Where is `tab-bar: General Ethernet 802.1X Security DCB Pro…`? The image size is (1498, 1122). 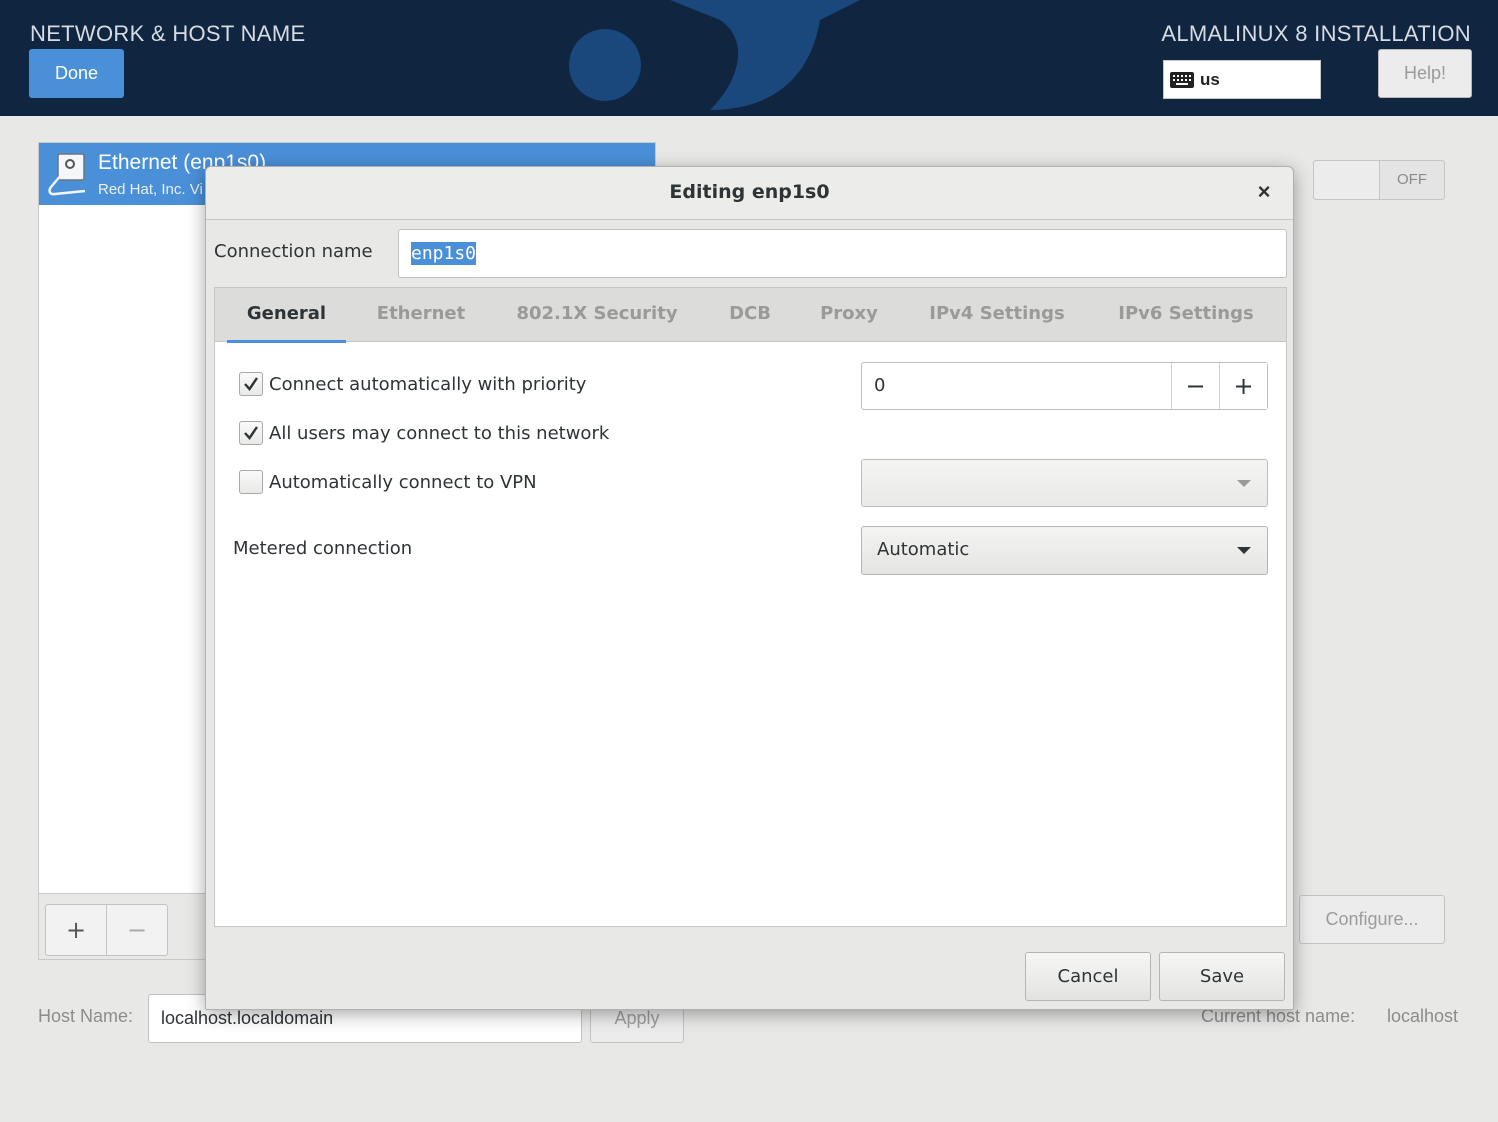 tab-bar: General Ethernet 802.1X Security DCB Pro… is located at coordinates (750, 315).